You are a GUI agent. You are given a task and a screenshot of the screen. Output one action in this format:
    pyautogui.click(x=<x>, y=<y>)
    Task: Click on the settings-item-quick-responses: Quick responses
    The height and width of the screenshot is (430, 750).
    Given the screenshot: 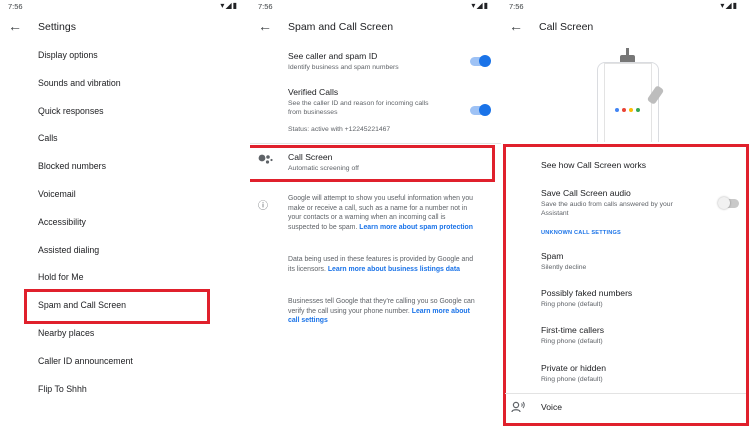 What is the action you would take?
    pyautogui.click(x=125, y=112)
    